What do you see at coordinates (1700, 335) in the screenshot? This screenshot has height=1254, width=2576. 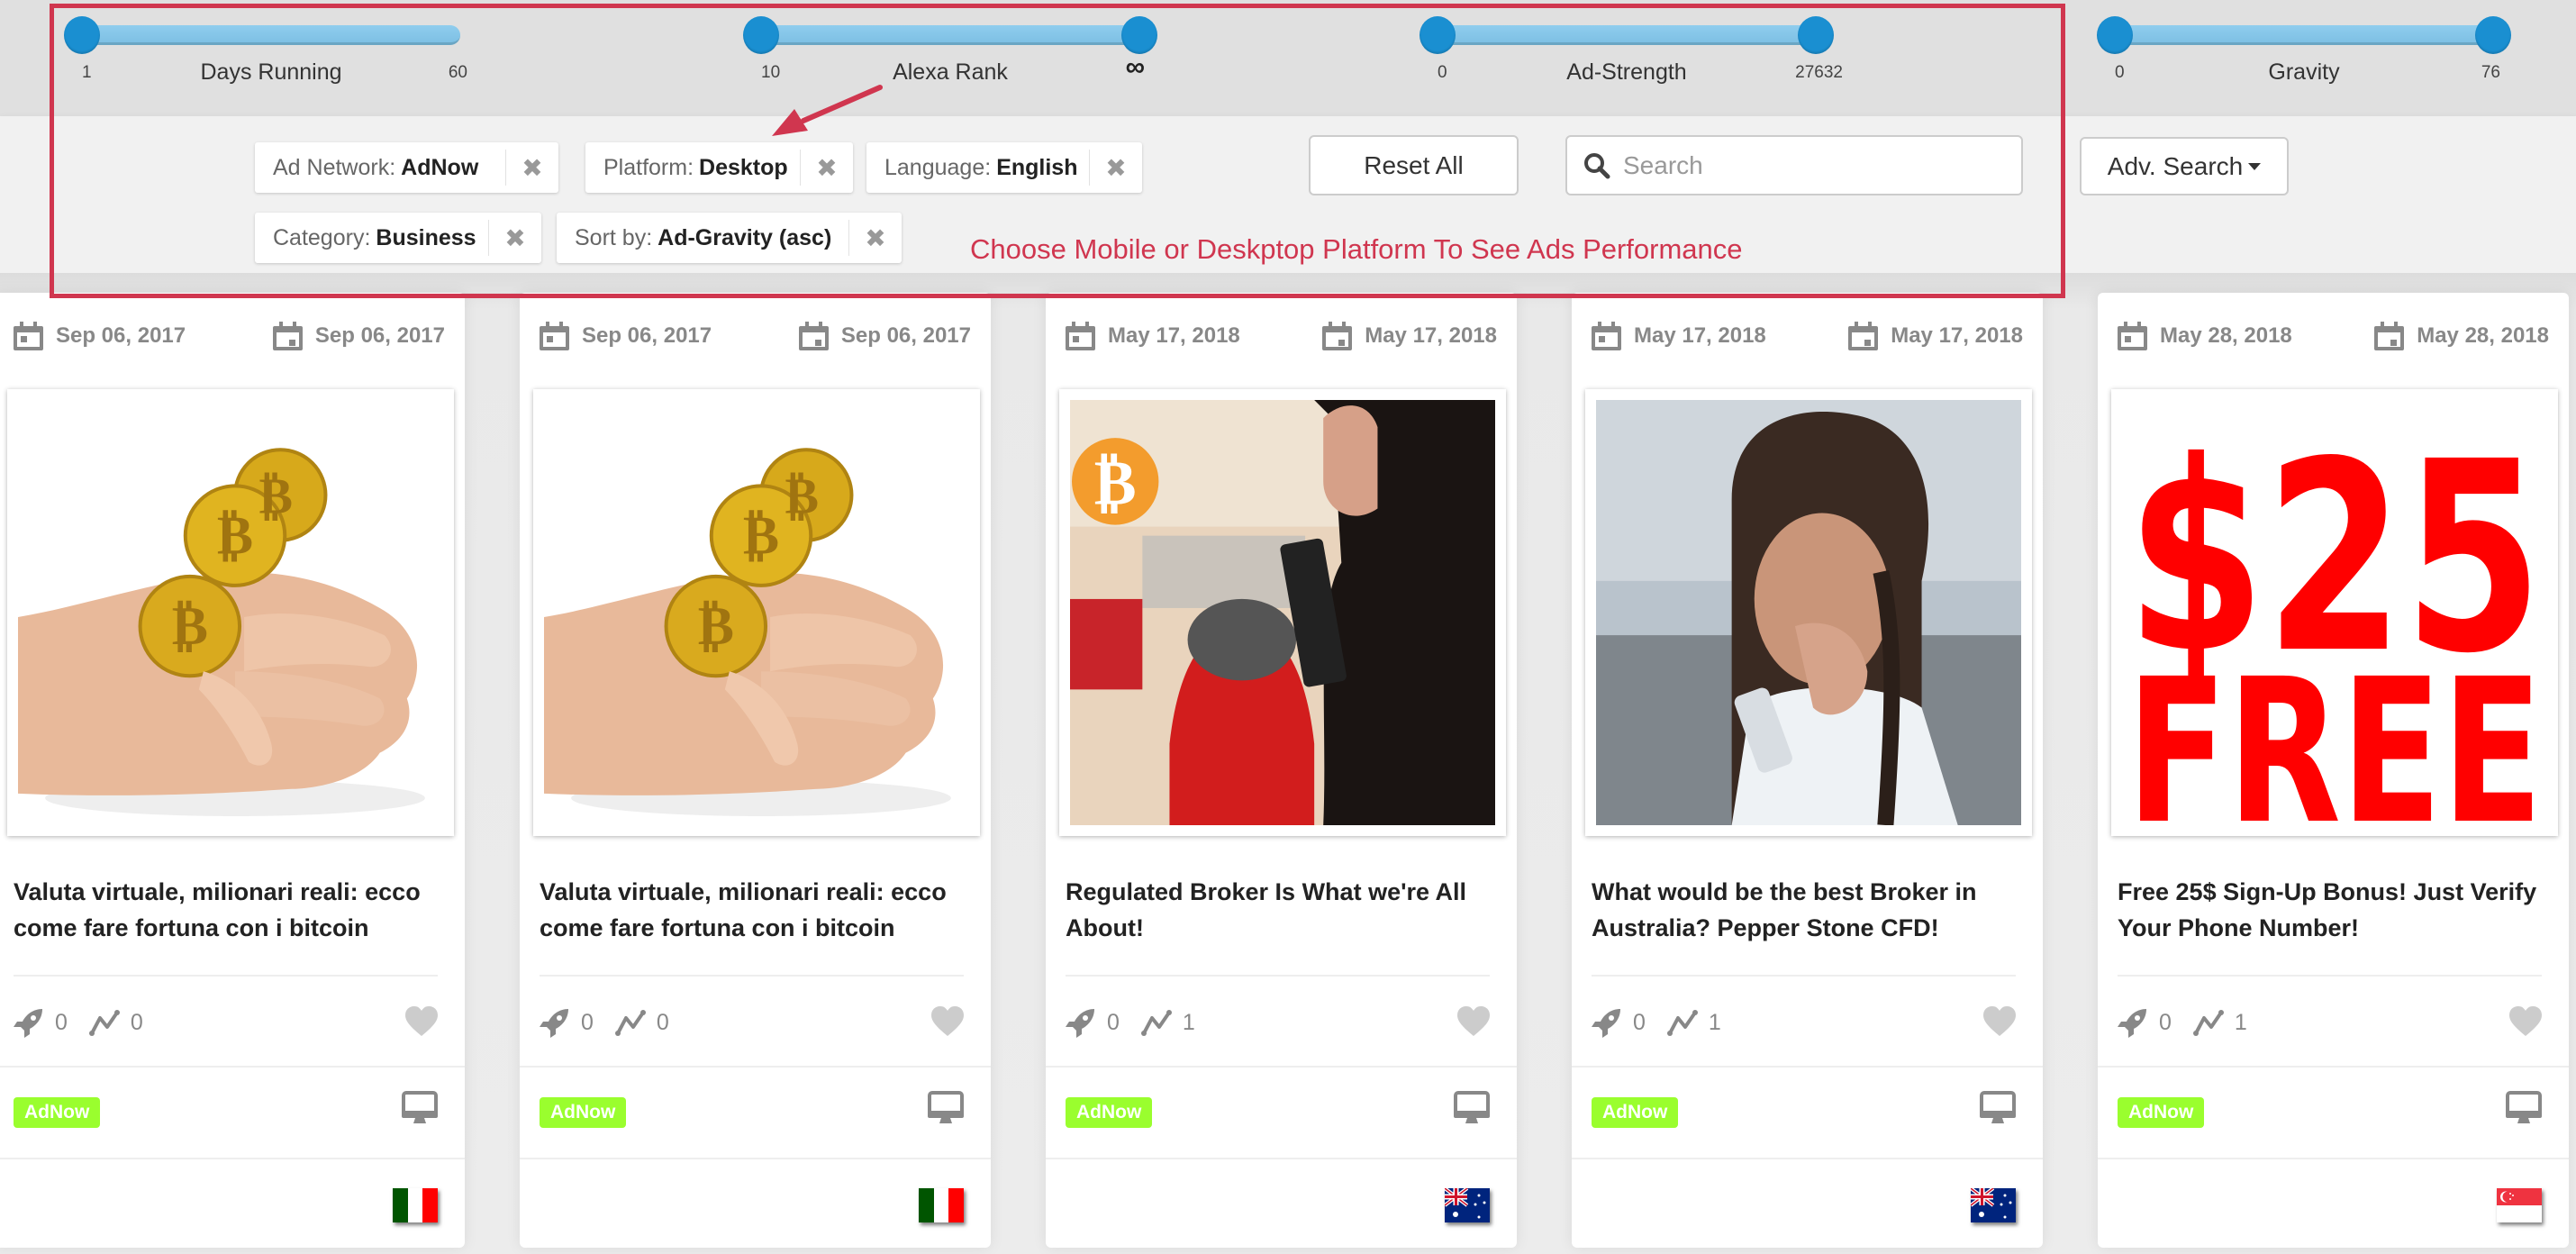 I see `start-date-text: May 17, 2018` at bounding box center [1700, 335].